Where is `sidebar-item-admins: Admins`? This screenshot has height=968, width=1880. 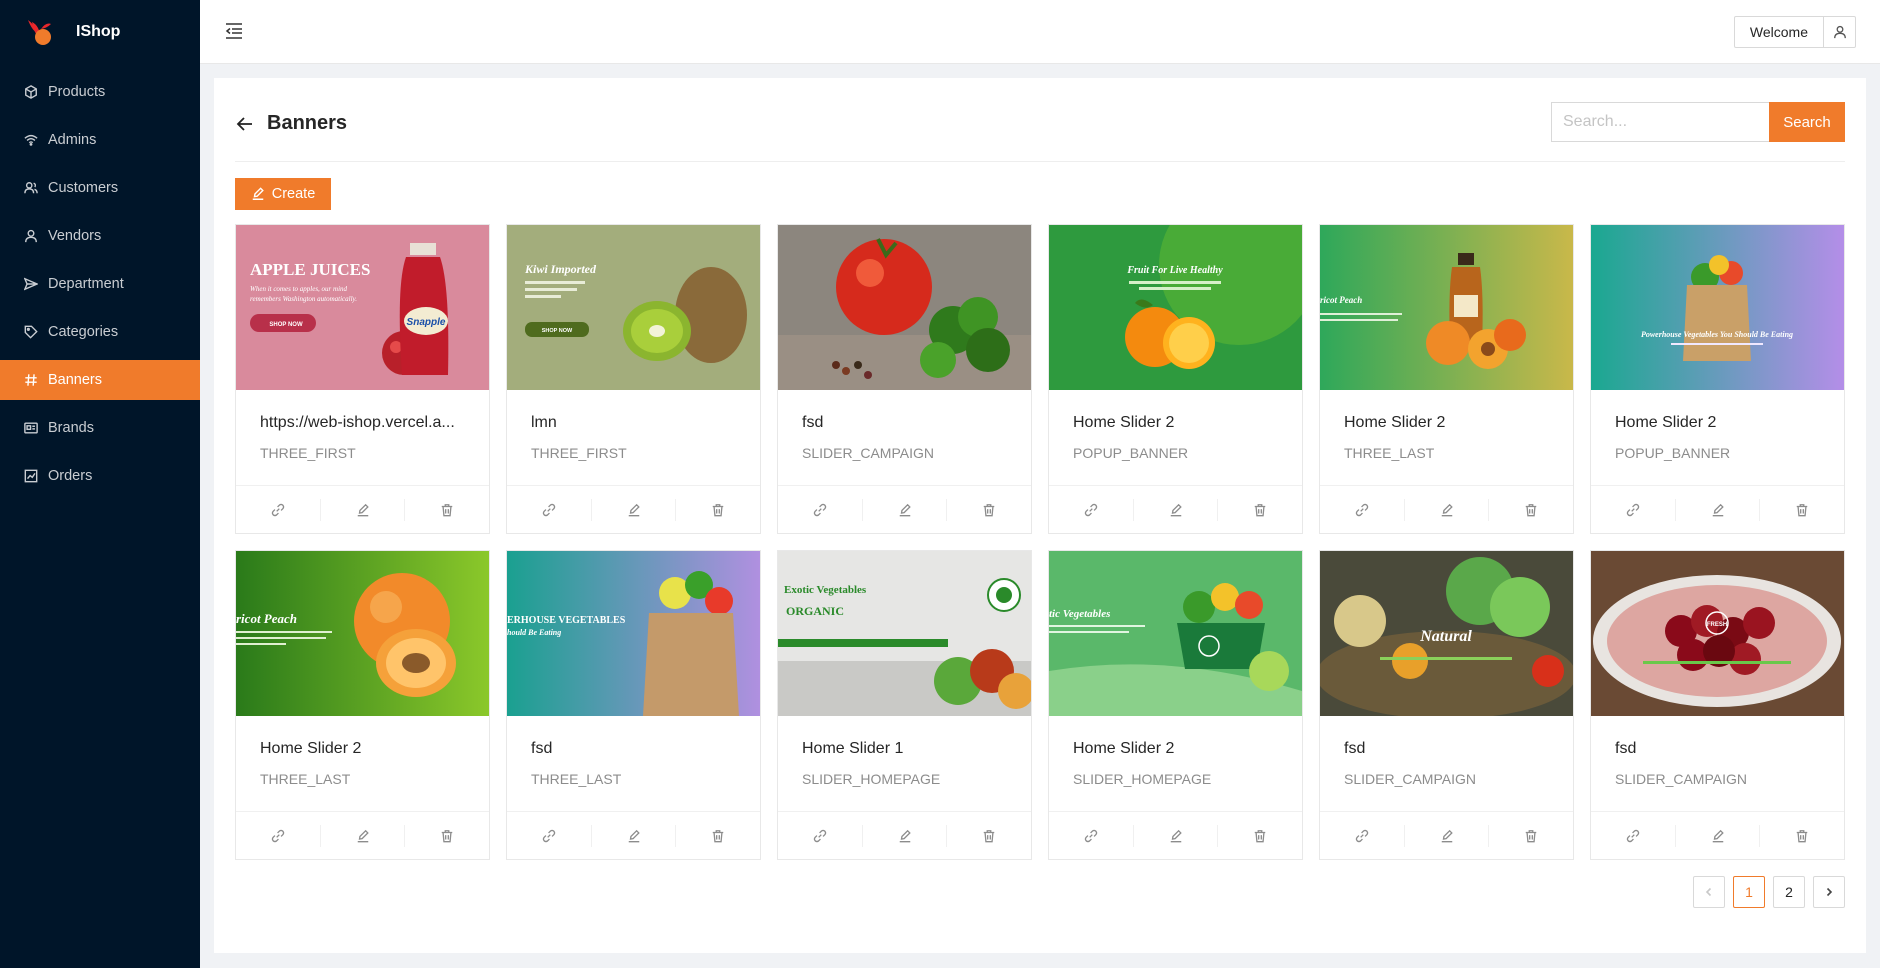 sidebar-item-admins: Admins is located at coordinates (100, 140).